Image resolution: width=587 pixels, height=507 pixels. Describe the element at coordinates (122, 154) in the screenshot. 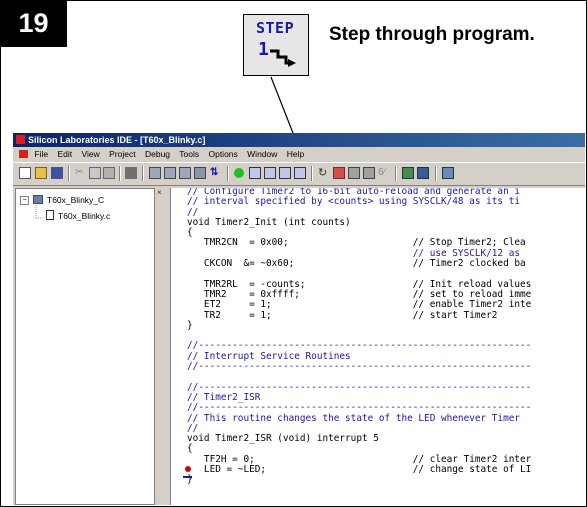

I see `menu-project: Project` at that location.